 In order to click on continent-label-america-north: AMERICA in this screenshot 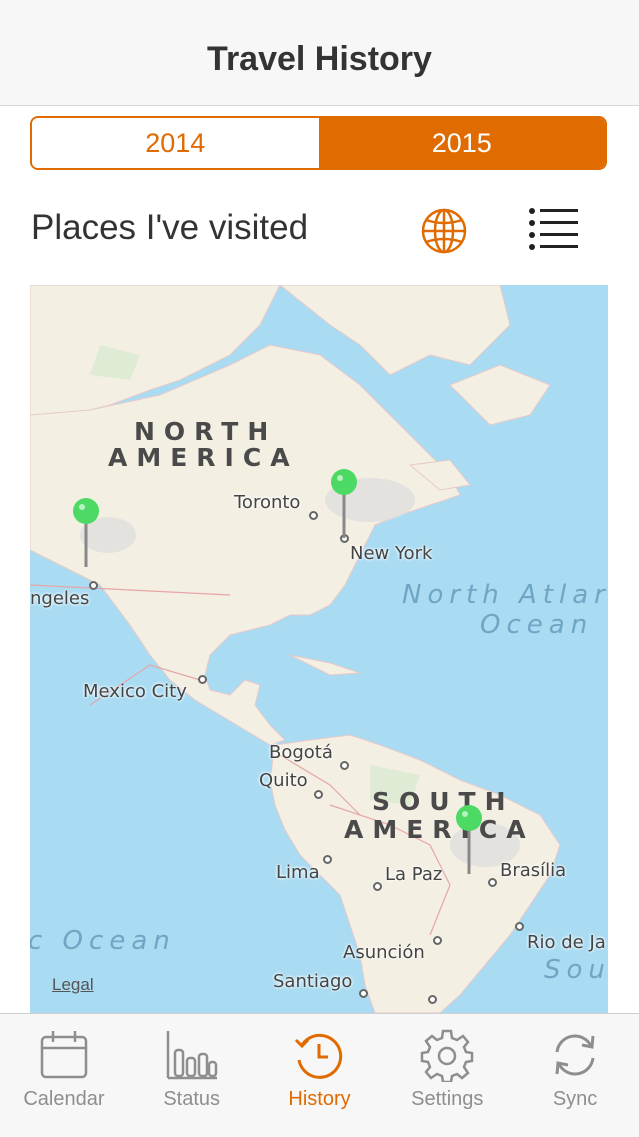, I will do `click(203, 457)`.